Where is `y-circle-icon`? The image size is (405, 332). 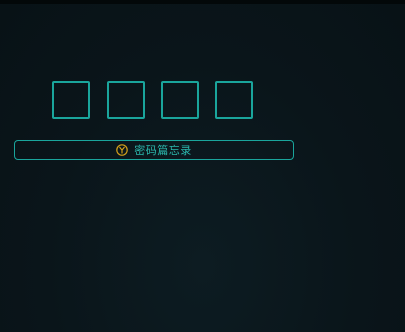
y-circle-icon is located at coordinates (122, 150).